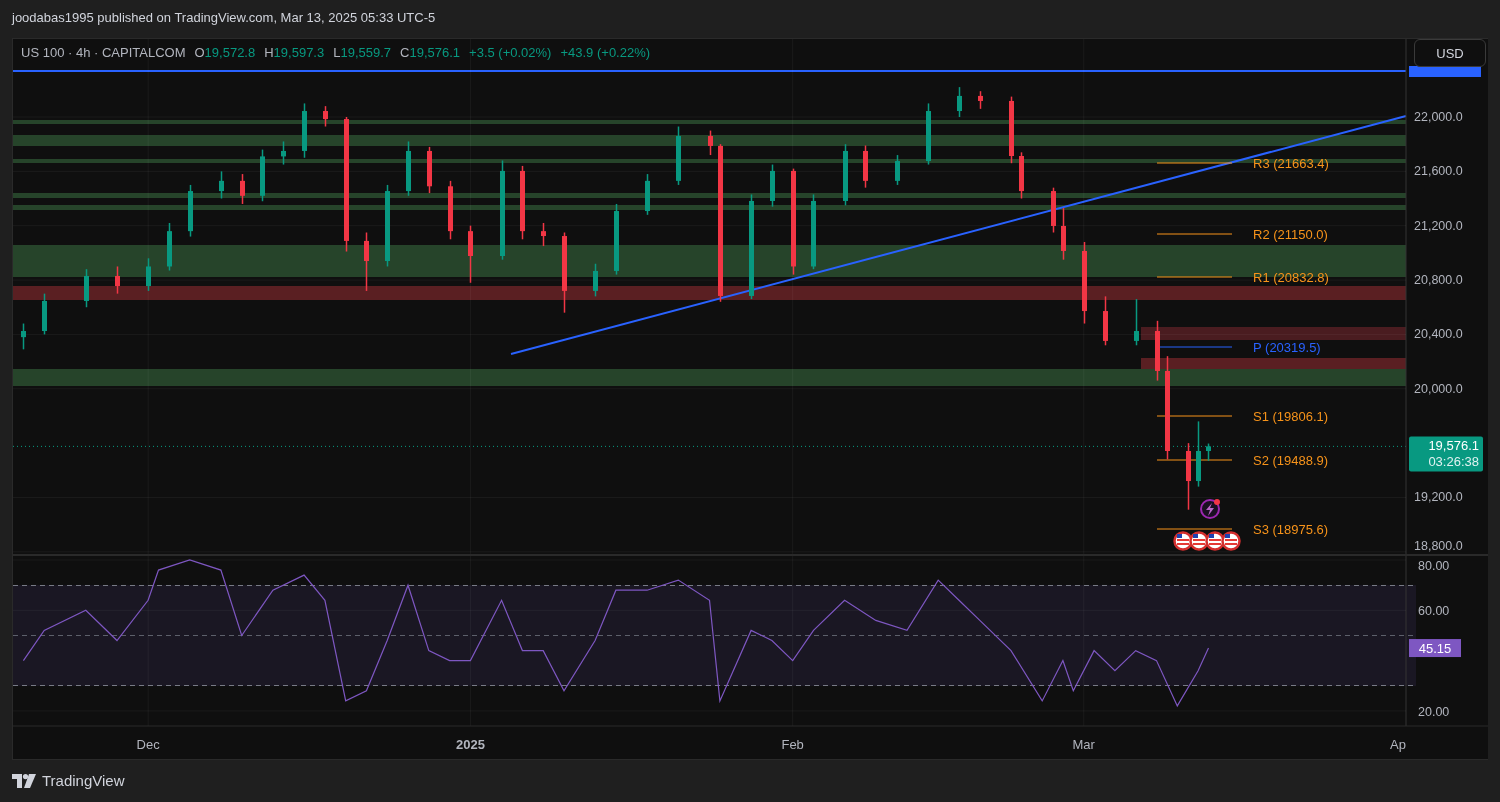  I want to click on rsi-axis-label: 20.00, so click(1434, 711).